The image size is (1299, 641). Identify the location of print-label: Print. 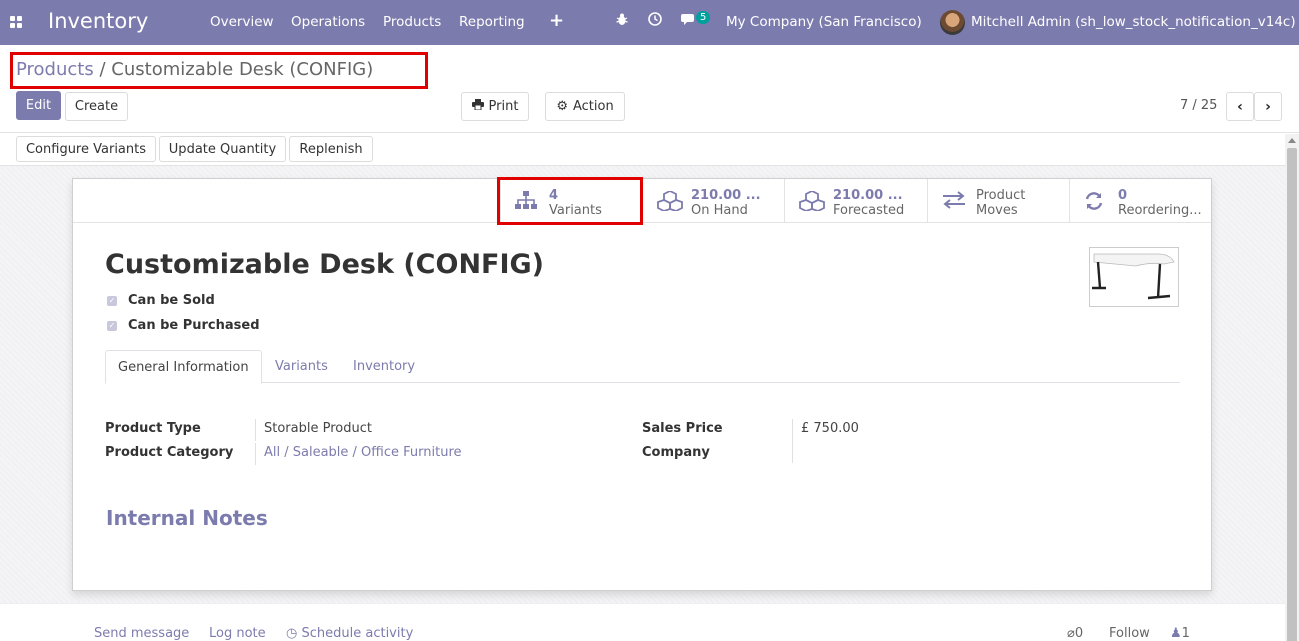
(503, 106).